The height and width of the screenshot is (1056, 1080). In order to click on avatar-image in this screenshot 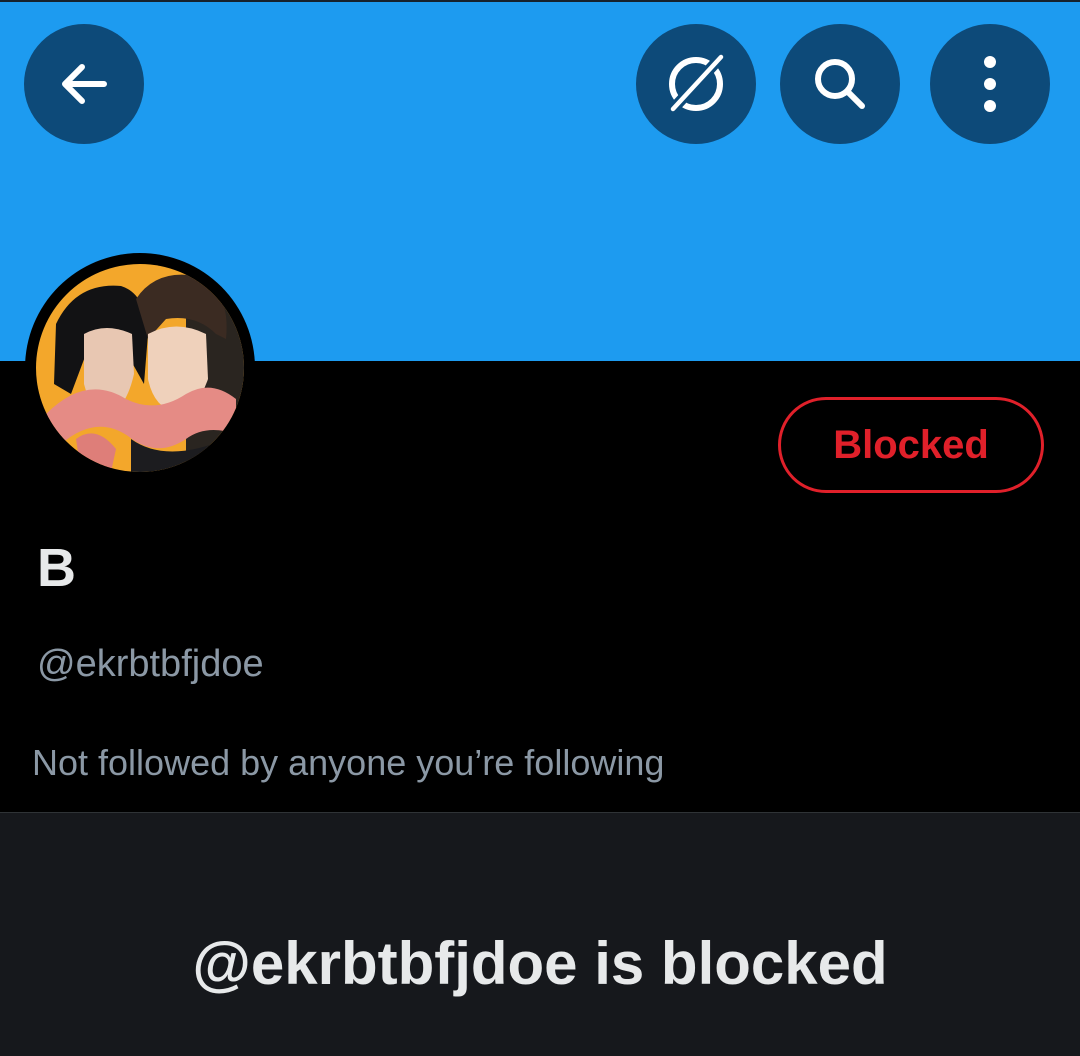, I will do `click(140, 368)`.